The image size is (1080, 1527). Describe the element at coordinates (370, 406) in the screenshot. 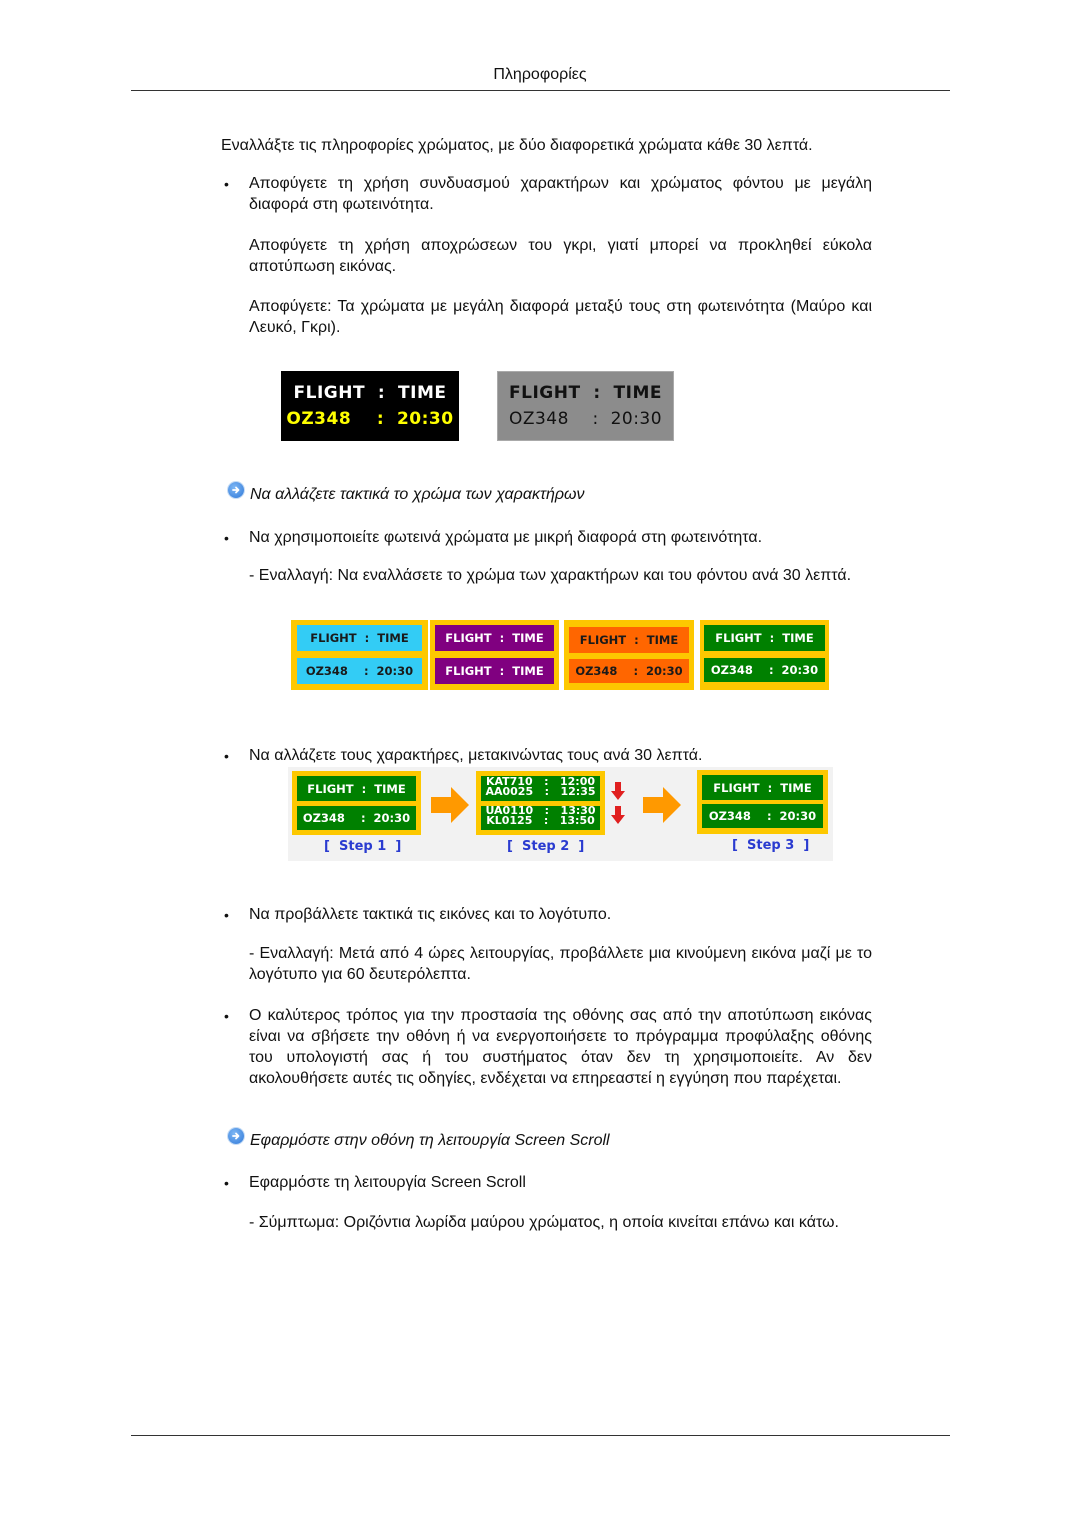

I see `example-black-panel: FLIGHT : TIME OZ348 : 20:30` at that location.